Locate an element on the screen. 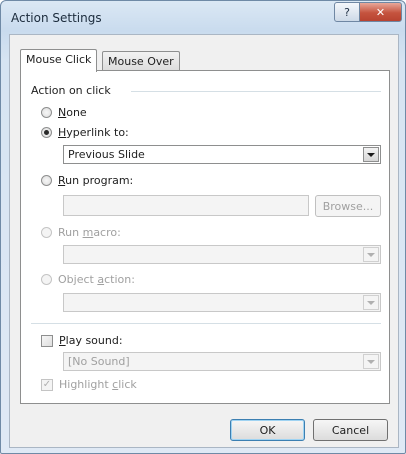 This screenshot has width=406, height=454. radio-hyperlink-button is located at coordinates (46, 132).